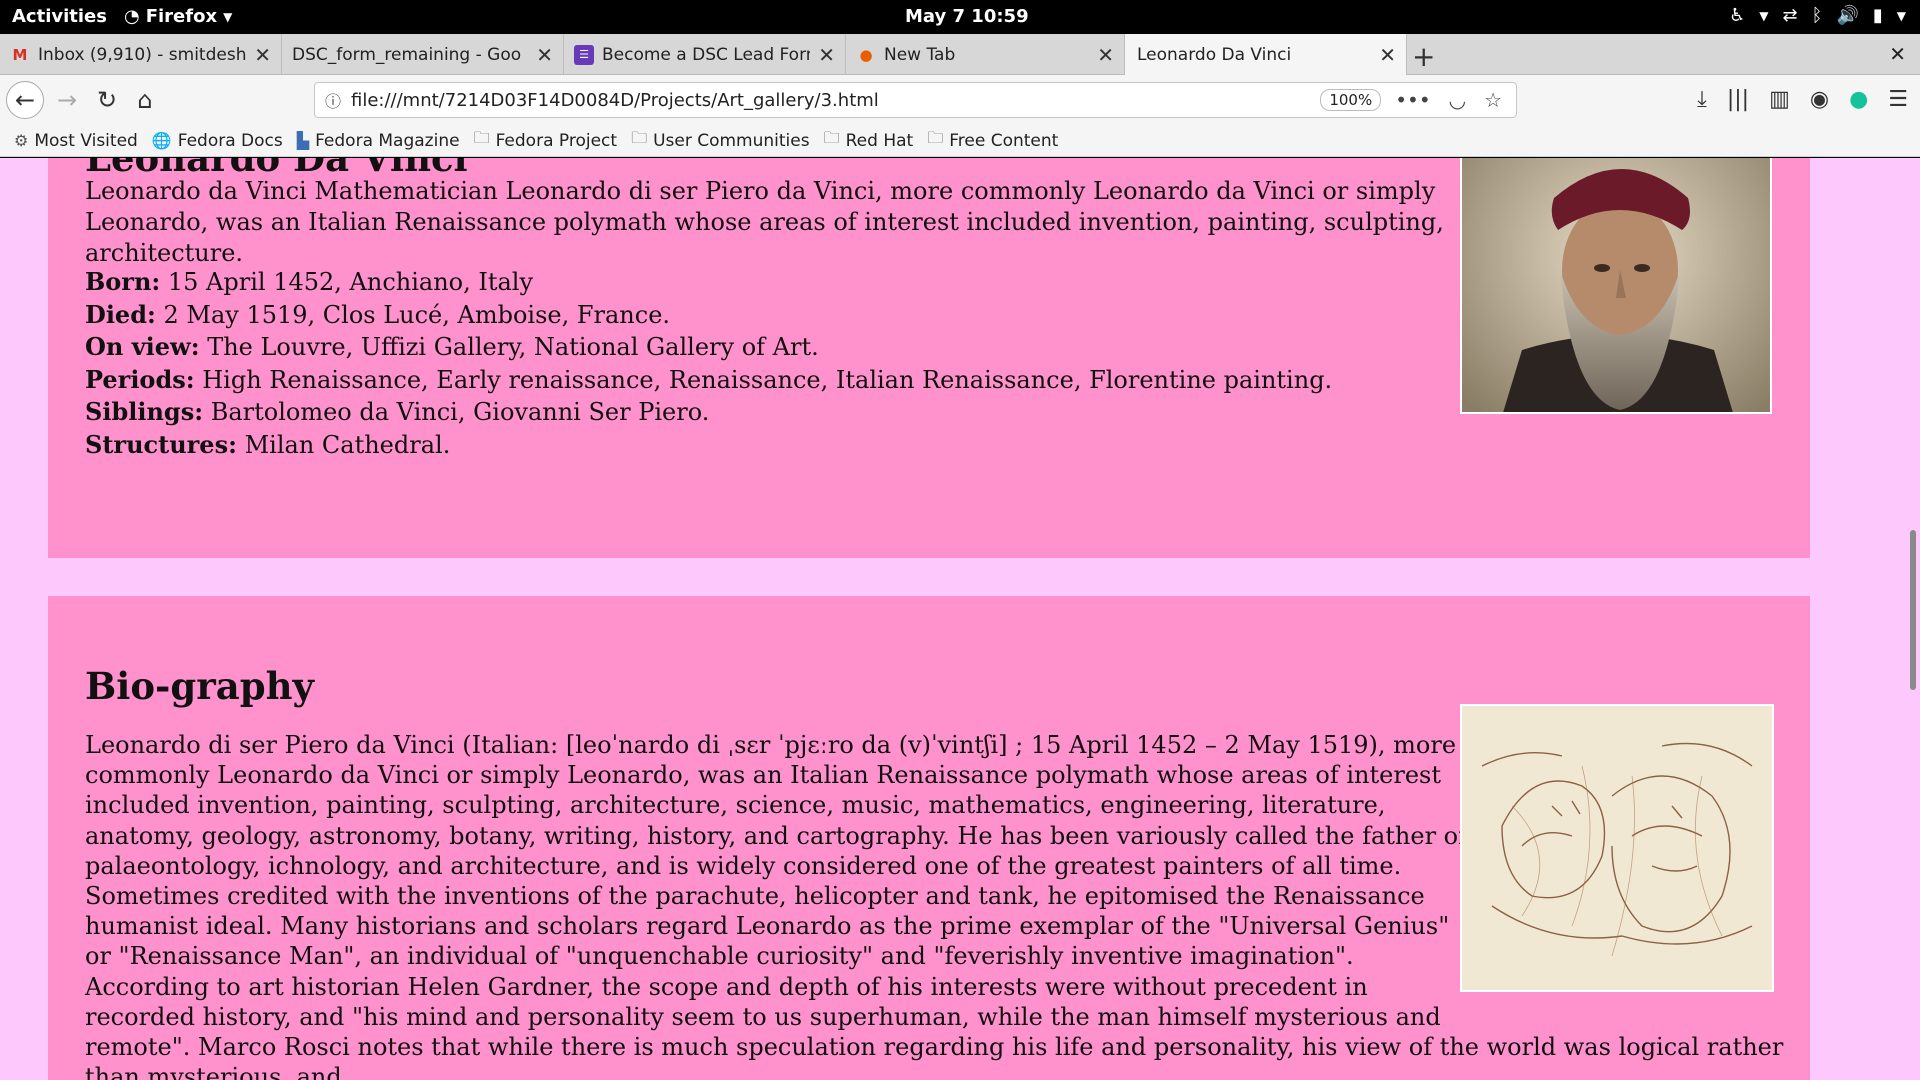 The width and height of the screenshot is (1920, 1080). I want to click on firefox-small-icon: ◔, so click(132, 16).